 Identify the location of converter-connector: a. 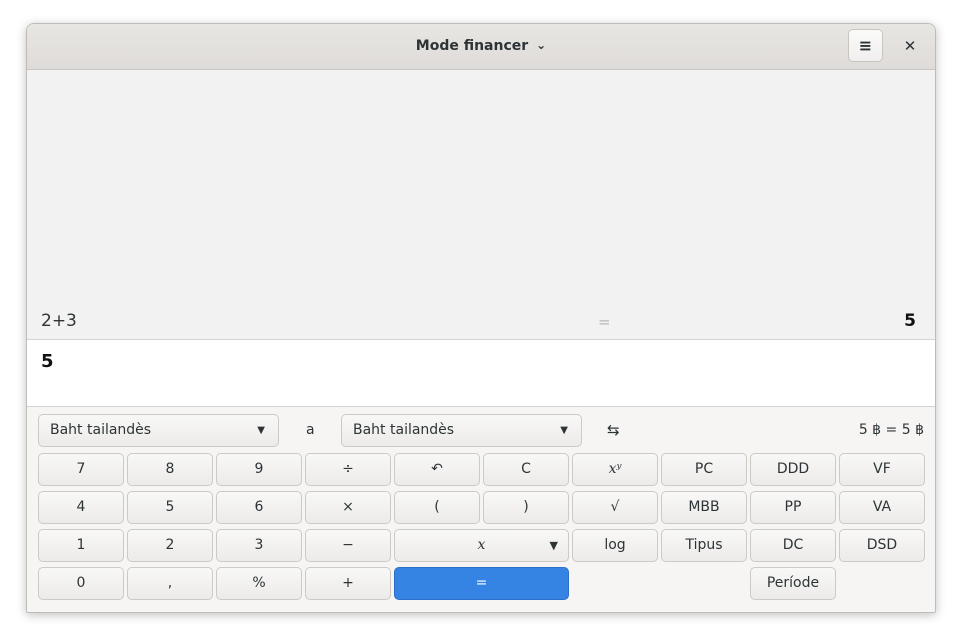
(310, 430).